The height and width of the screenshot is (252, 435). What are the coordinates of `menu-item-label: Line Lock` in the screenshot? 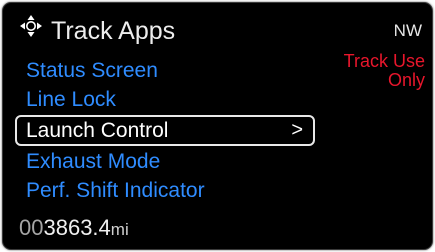 It's located at (71, 99).